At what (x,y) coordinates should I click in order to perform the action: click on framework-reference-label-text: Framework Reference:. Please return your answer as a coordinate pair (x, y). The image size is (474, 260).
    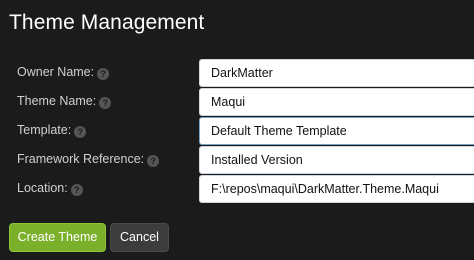
    Looking at the image, I should click on (81, 159).